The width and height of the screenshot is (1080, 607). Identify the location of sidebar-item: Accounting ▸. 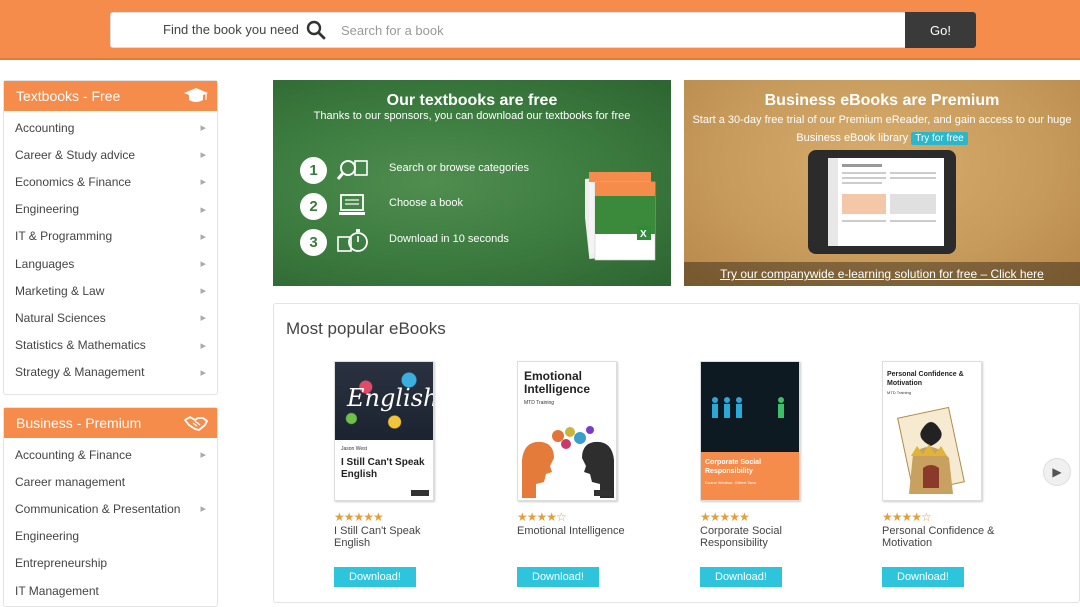
(110, 127).